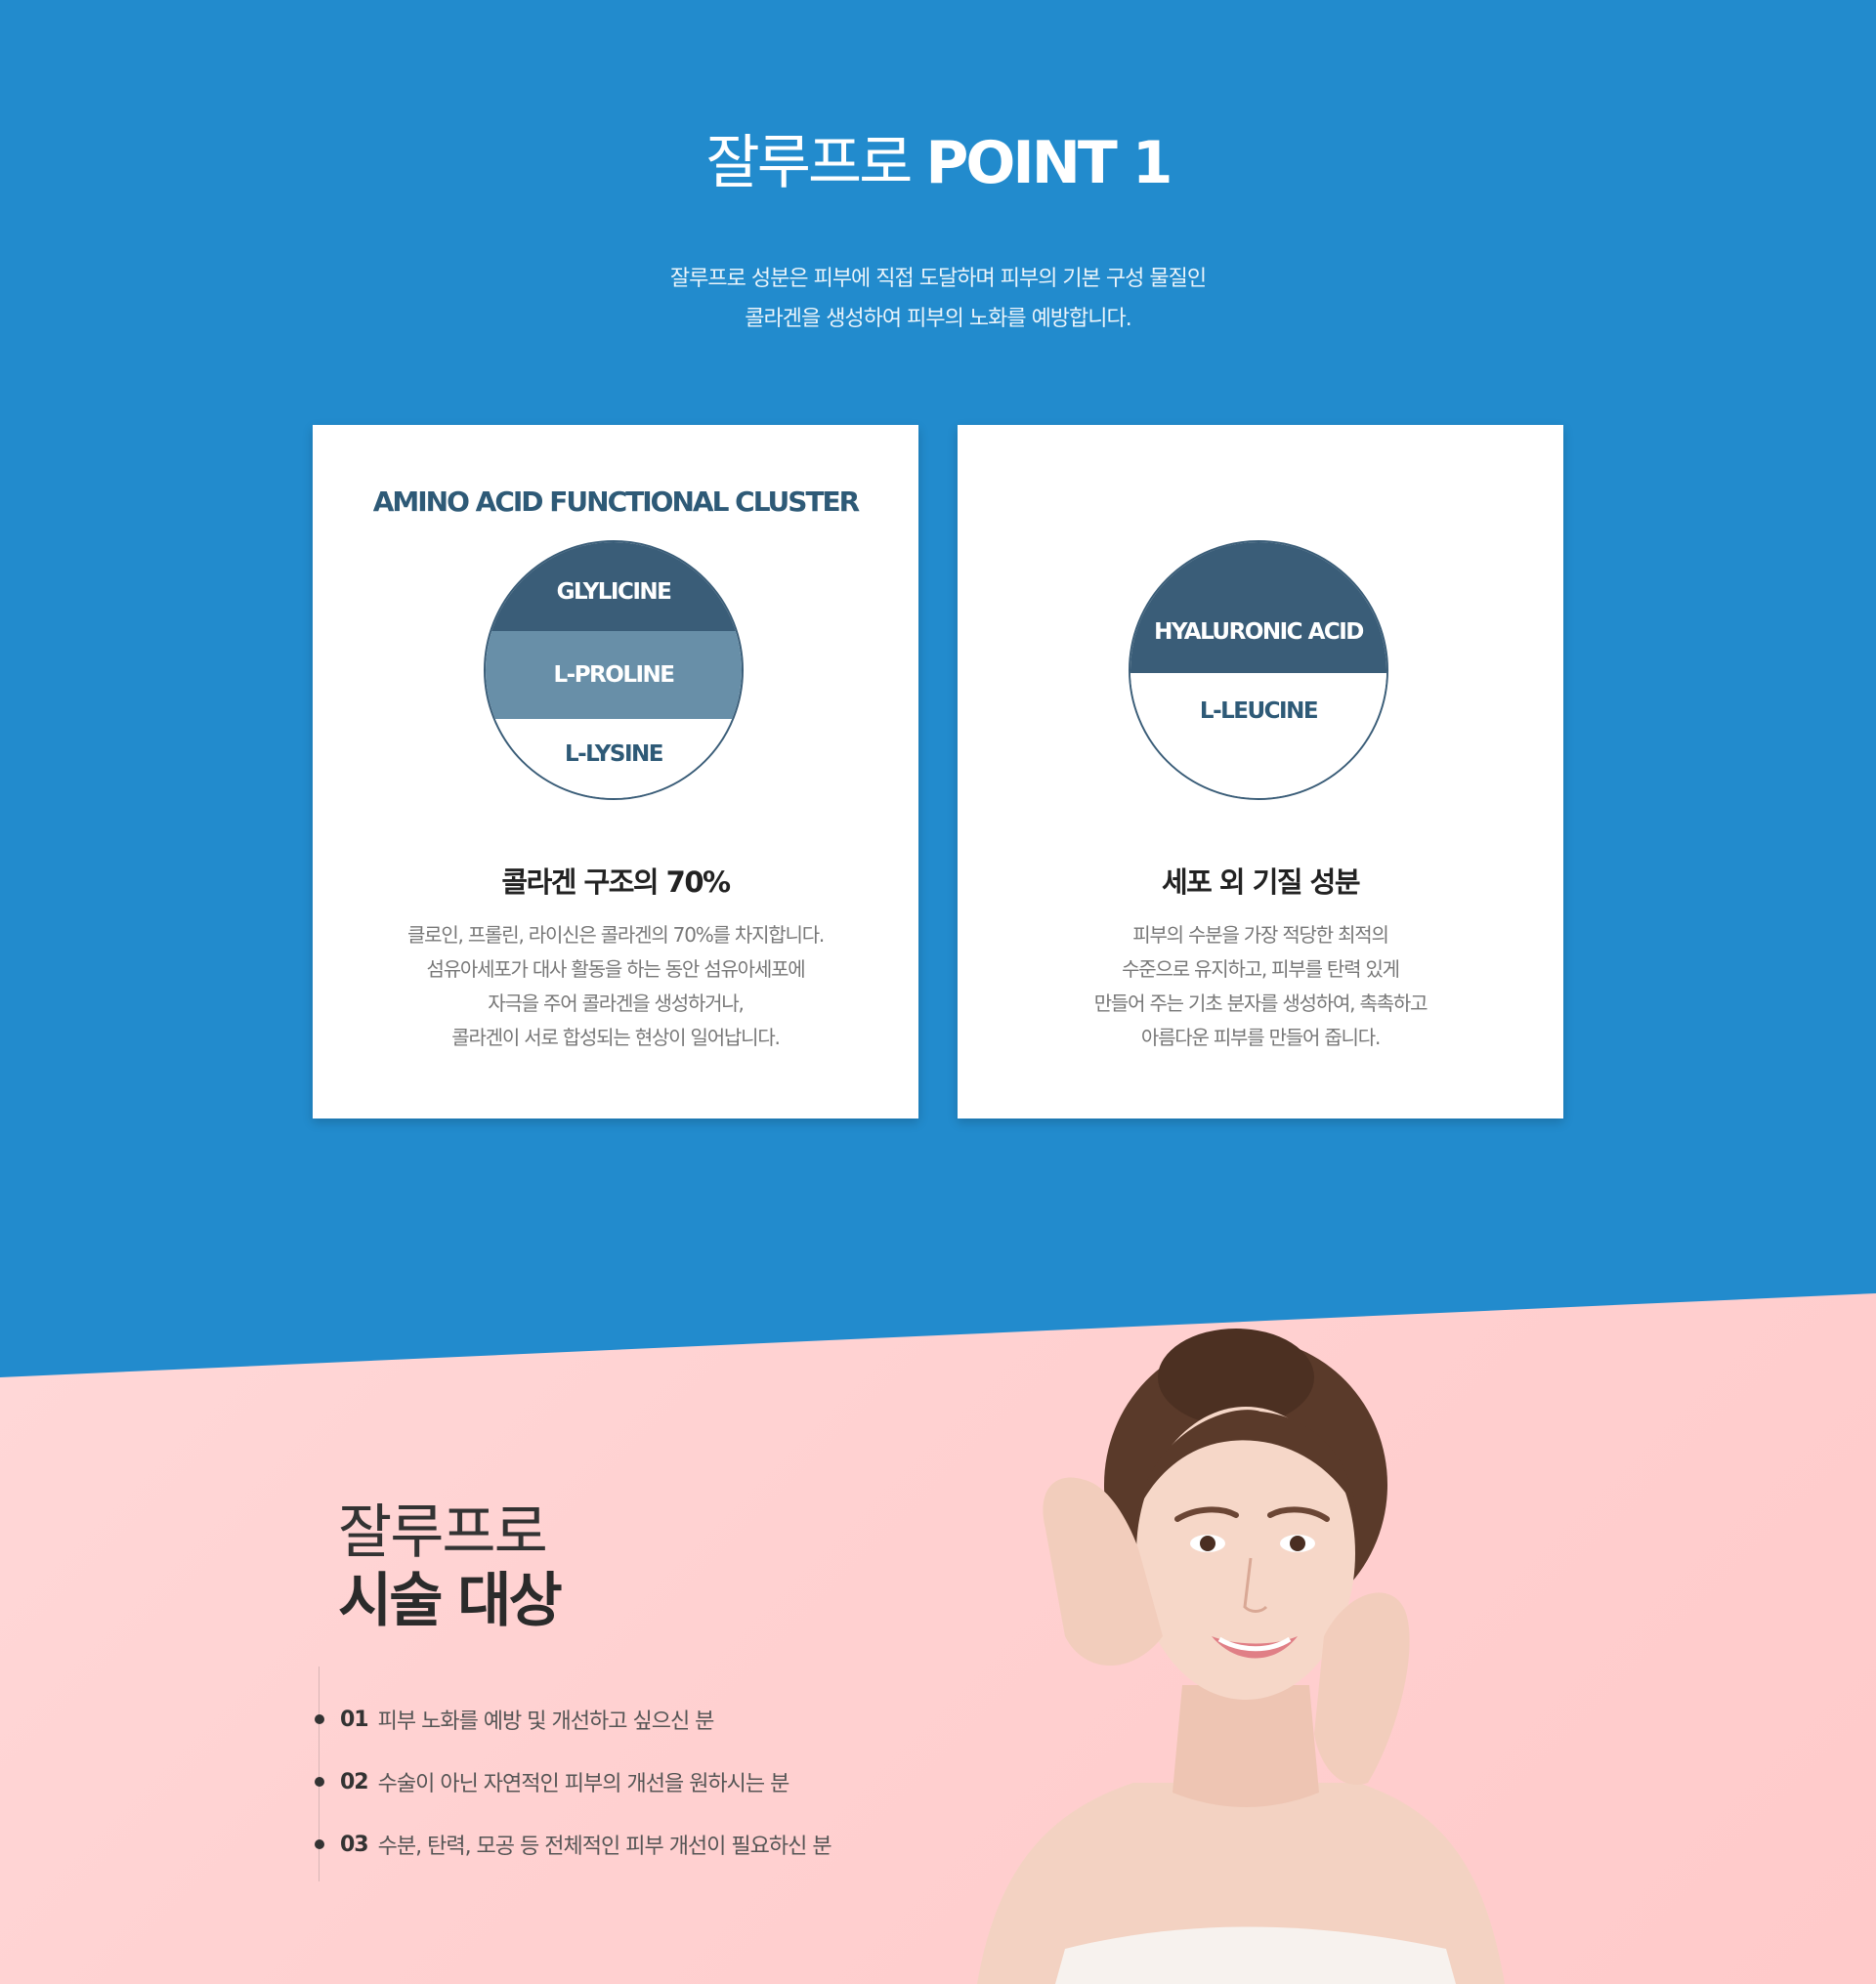 The height and width of the screenshot is (1984, 1876). Describe the element at coordinates (1258, 607) in the screenshot. I see `band-hyaluronic-acid: HYALURONIC ACID` at that location.